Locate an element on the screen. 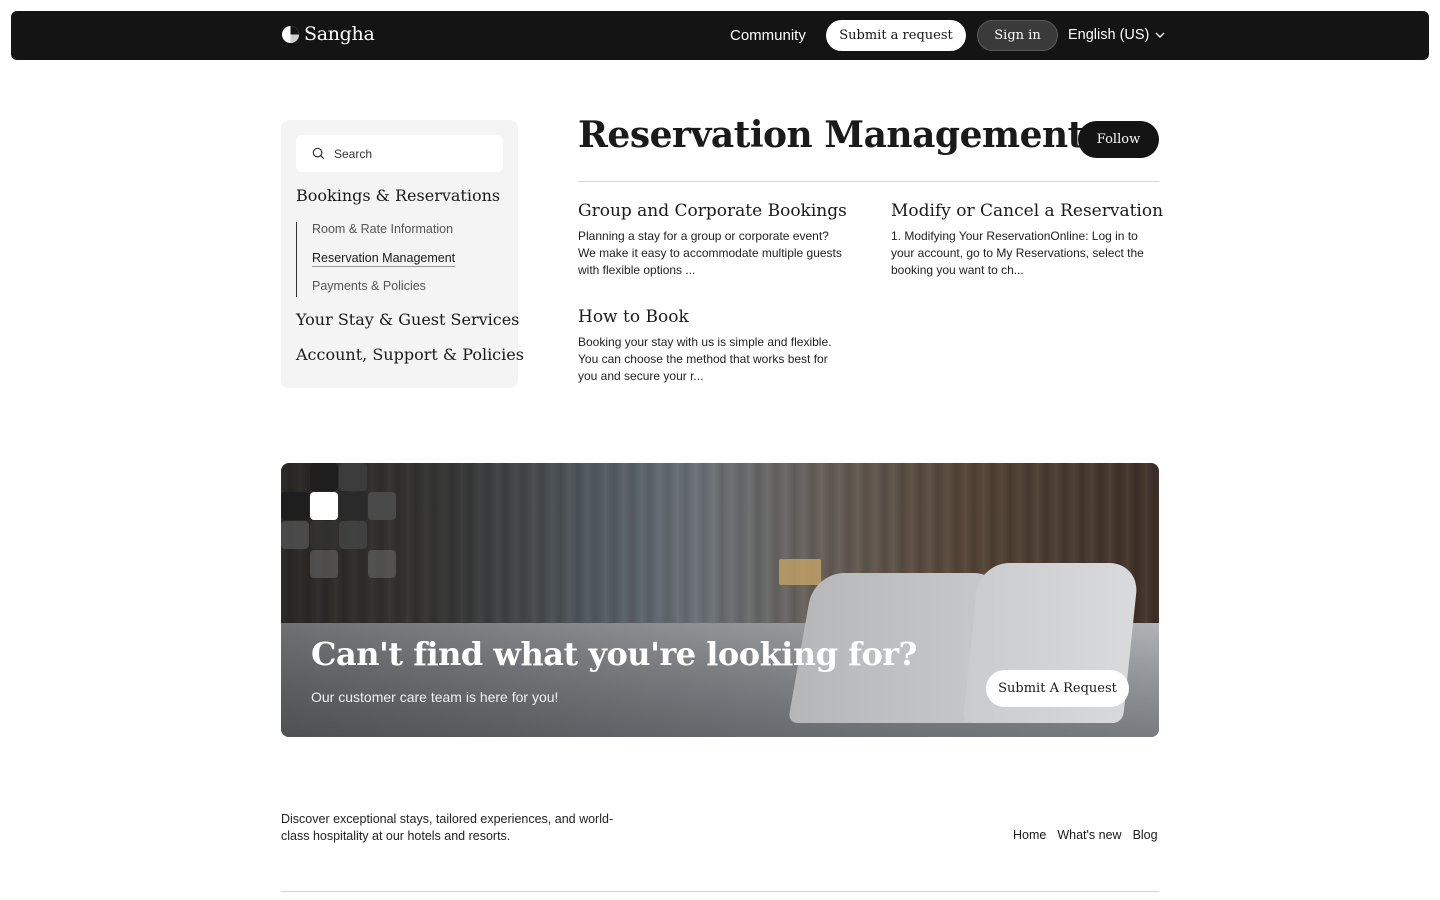  footer-link-home: Home is located at coordinates (1029, 835).